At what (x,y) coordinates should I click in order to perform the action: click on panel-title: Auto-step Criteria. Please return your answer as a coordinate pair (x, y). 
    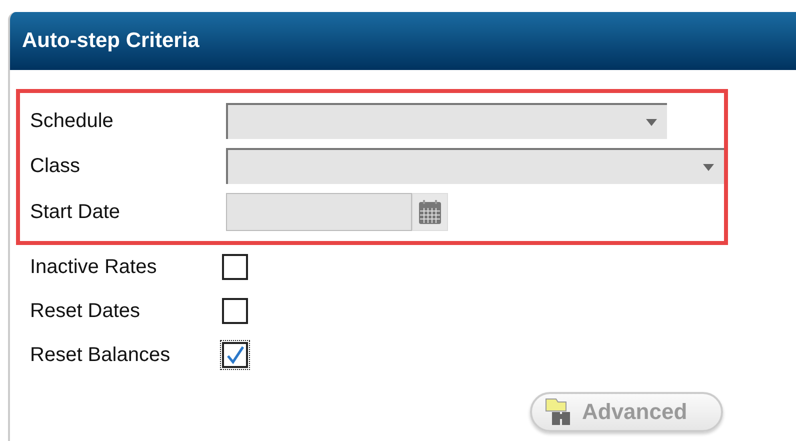
    Looking at the image, I should click on (111, 41).